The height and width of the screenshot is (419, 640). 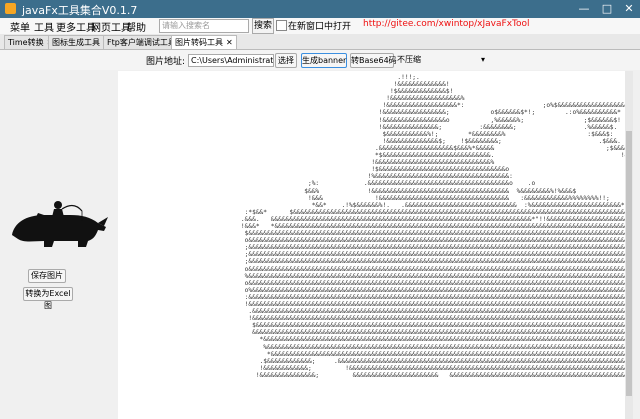 I want to click on search-button: 搜索, so click(x=263, y=26).